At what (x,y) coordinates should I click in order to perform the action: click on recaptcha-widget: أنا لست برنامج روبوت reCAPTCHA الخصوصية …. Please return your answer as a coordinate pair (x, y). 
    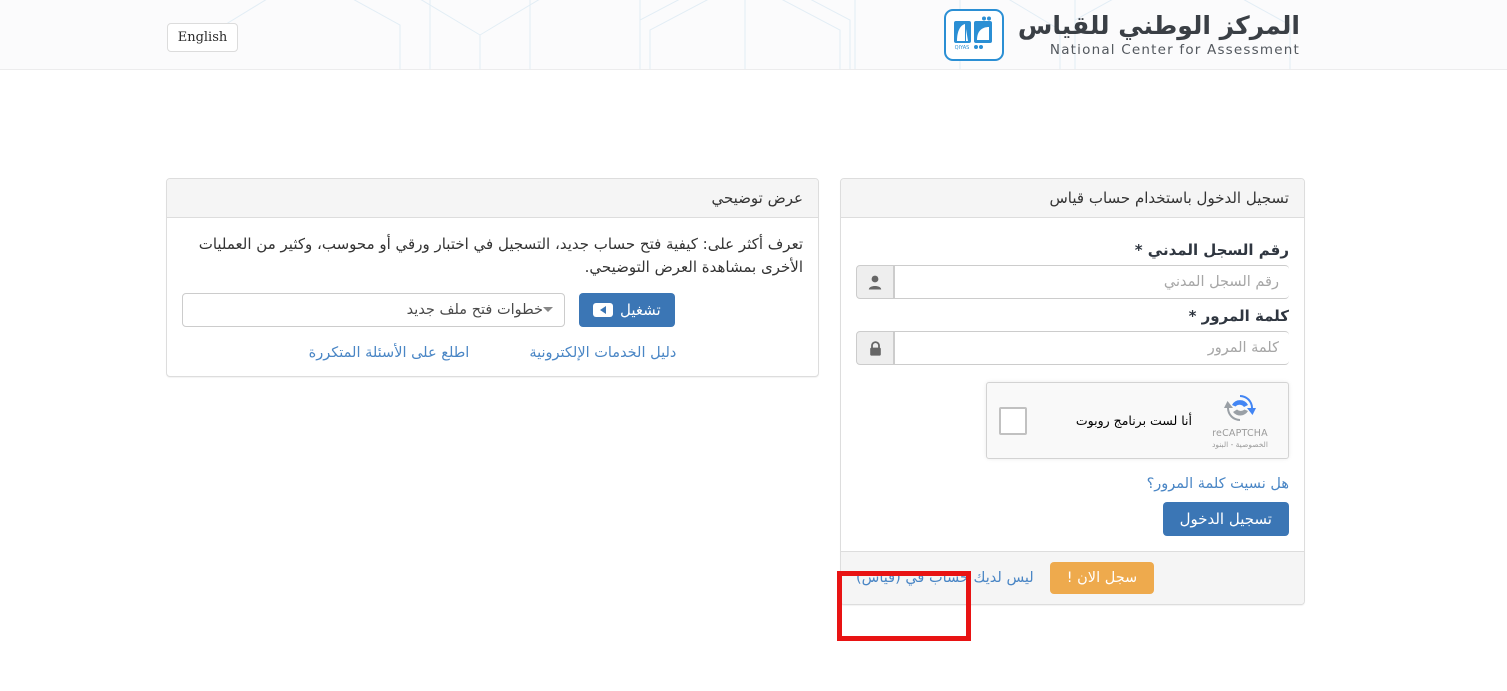
    Looking at the image, I should click on (1137, 420).